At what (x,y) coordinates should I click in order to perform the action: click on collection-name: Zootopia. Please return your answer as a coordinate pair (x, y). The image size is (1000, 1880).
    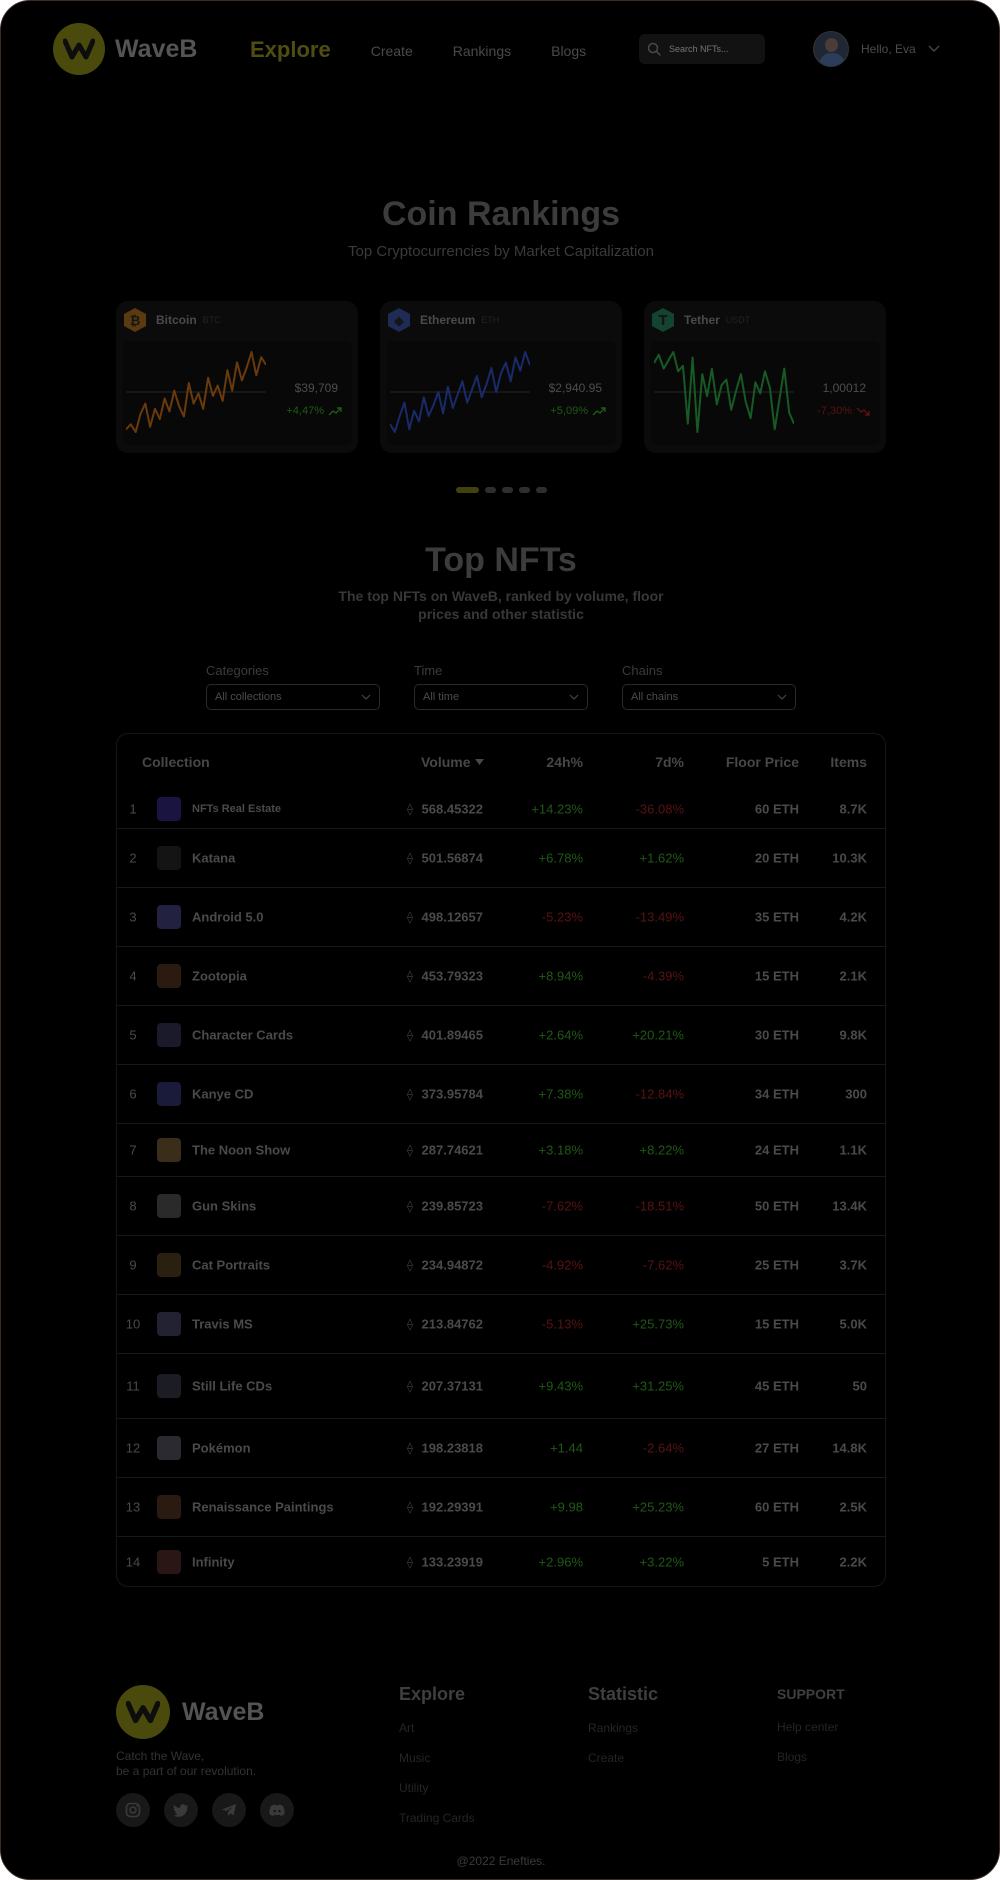
    Looking at the image, I should click on (219, 976).